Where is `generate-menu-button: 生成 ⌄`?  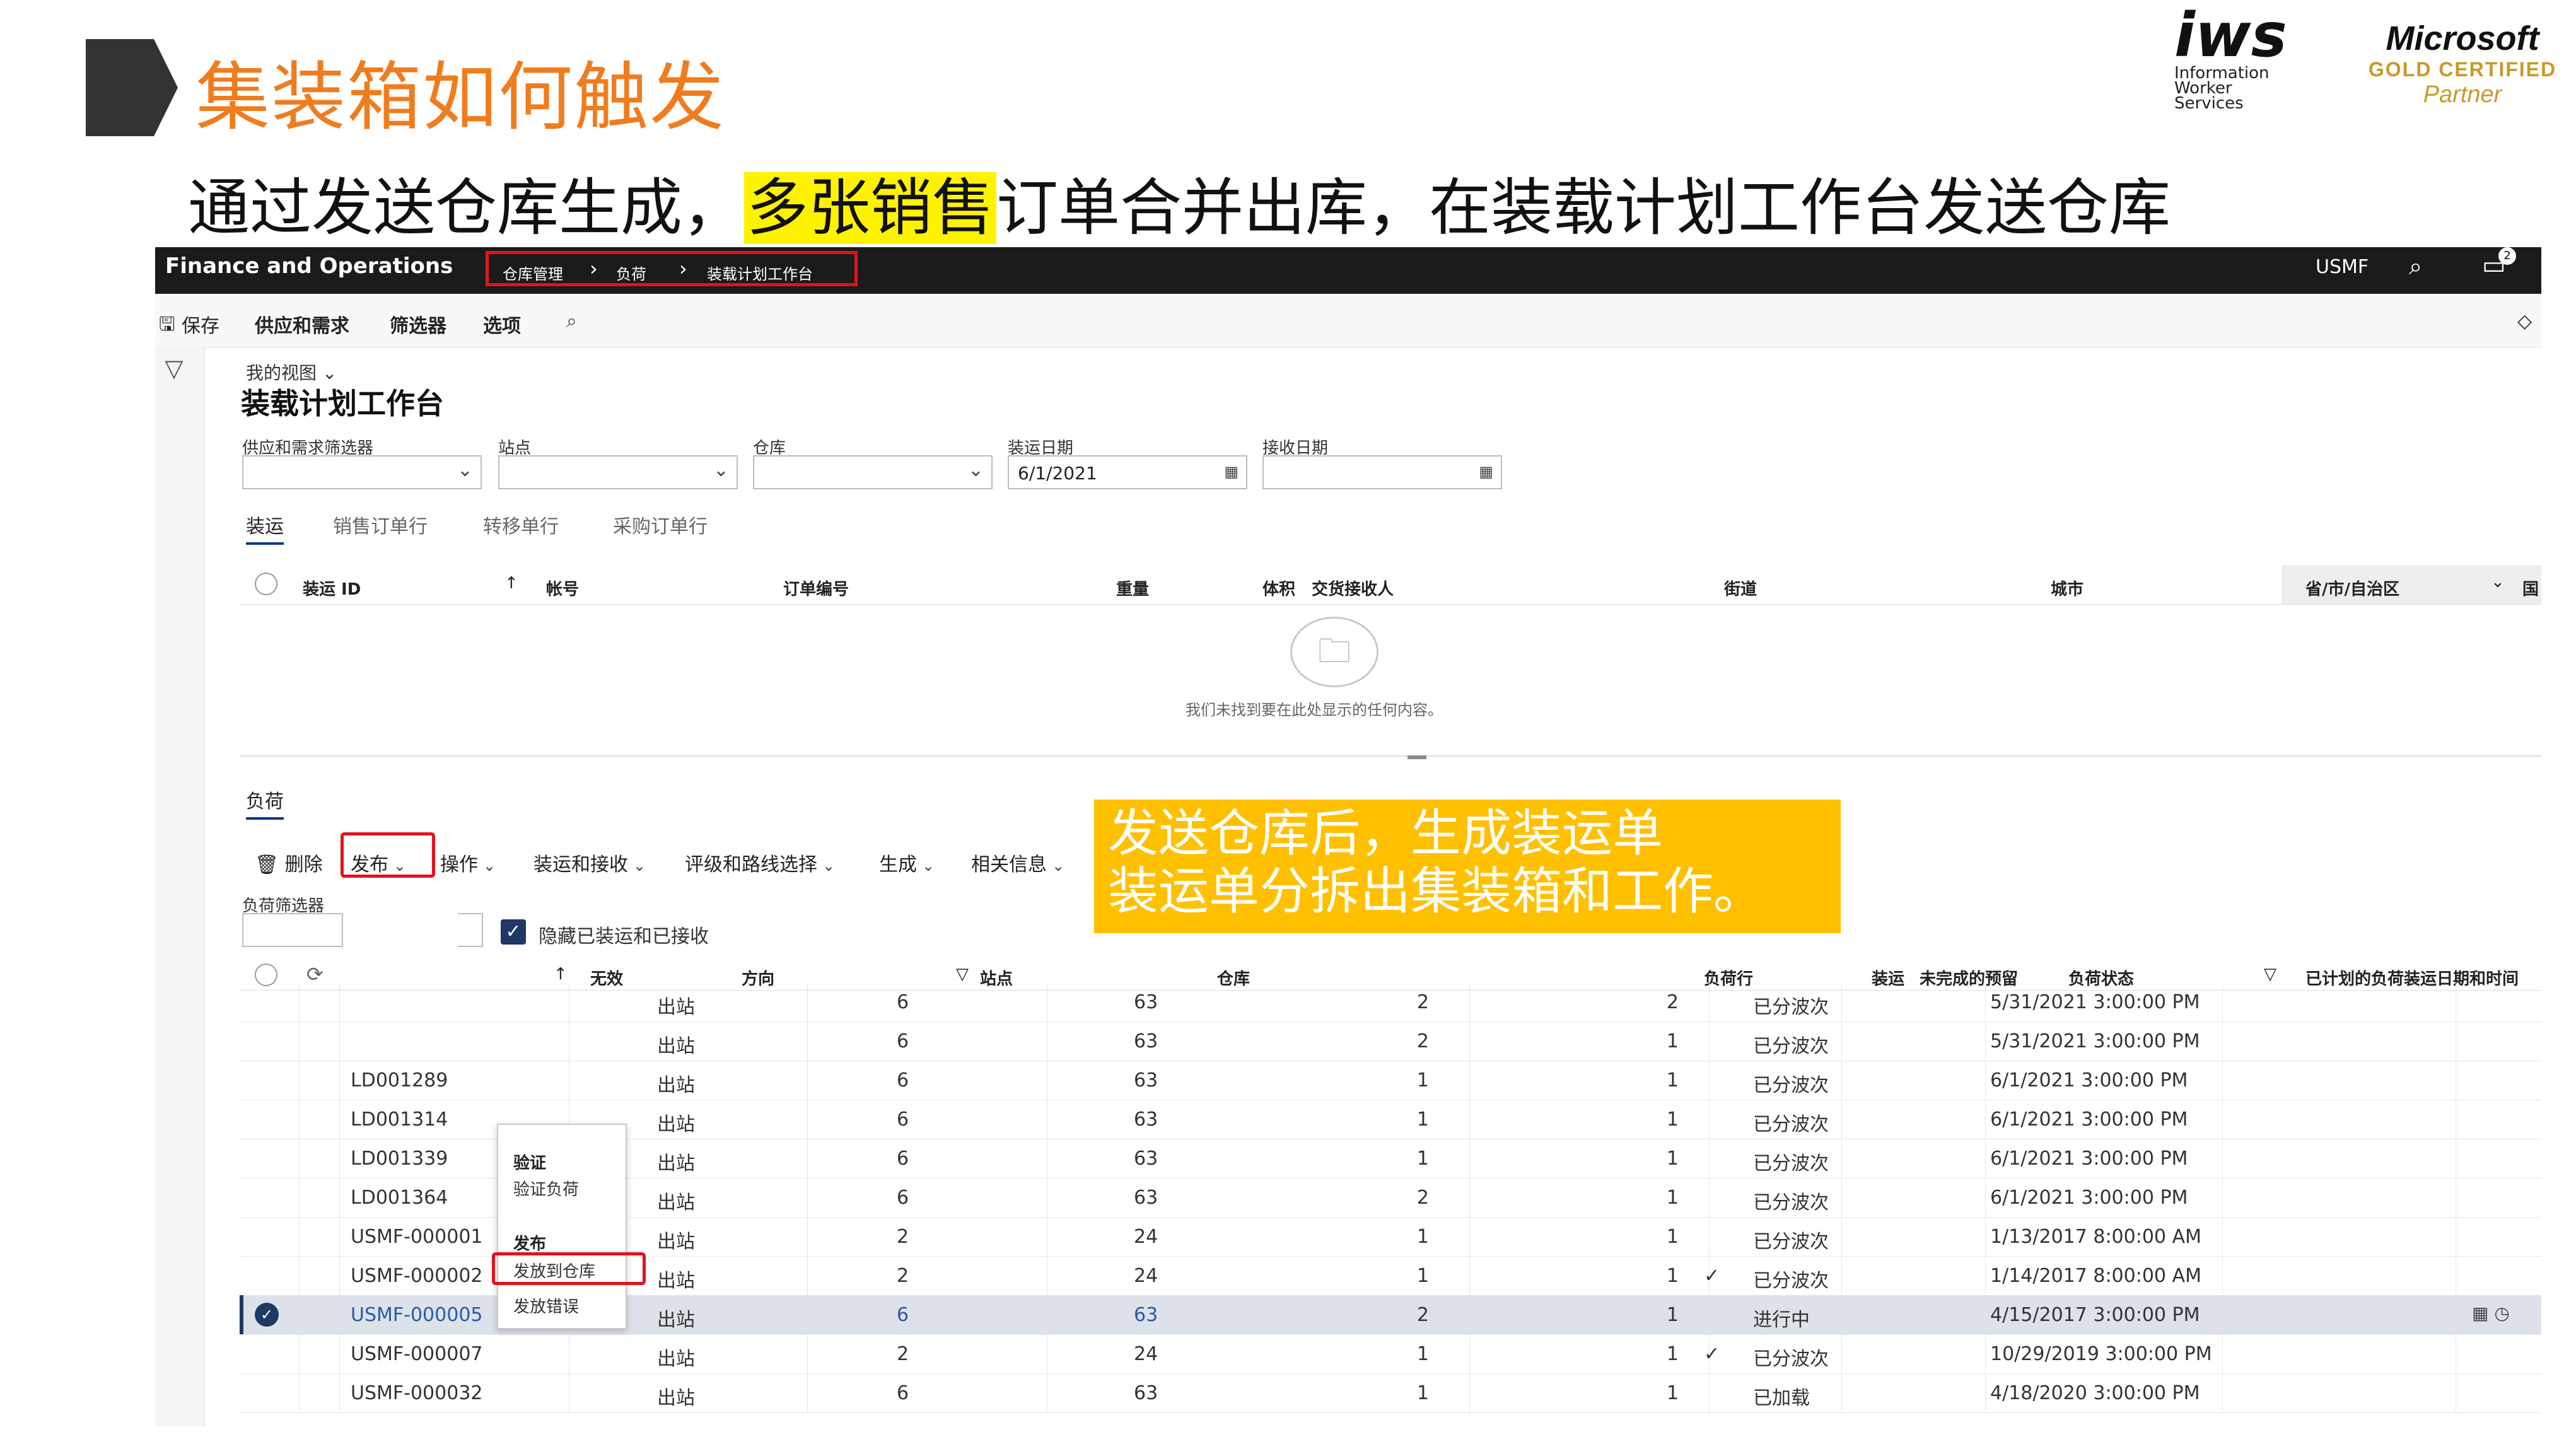 generate-menu-button: 生成 ⌄ is located at coordinates (907, 862).